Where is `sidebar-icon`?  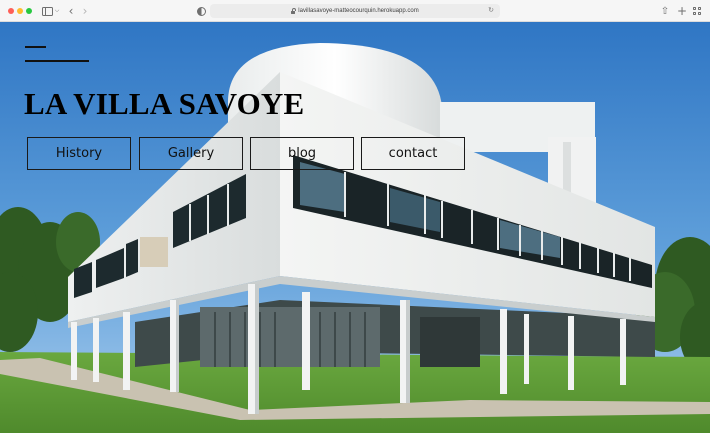
sidebar-icon is located at coordinates (47, 11).